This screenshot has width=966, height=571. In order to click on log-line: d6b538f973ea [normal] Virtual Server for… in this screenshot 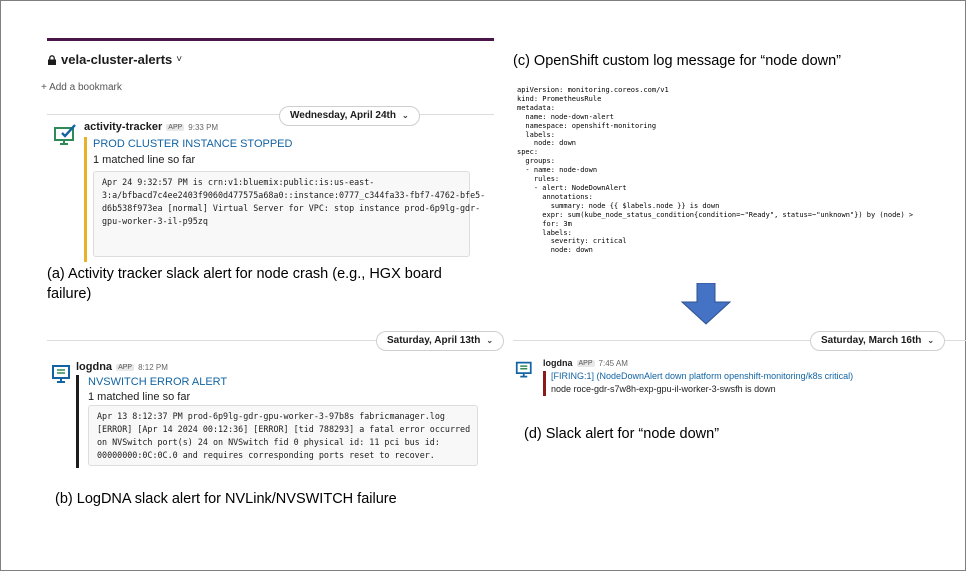, I will do `click(291, 208)`.